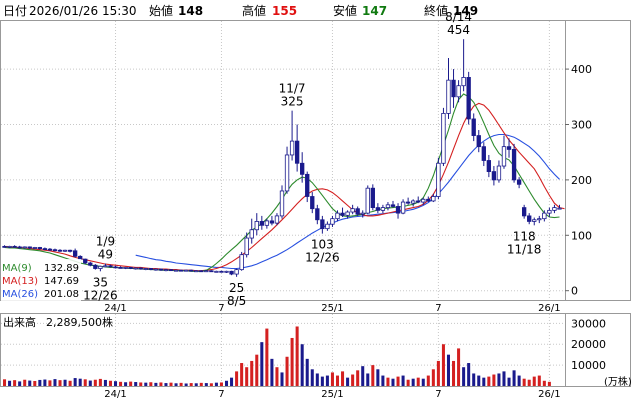  I want to click on ma13-label: MA(13), so click(20, 281).